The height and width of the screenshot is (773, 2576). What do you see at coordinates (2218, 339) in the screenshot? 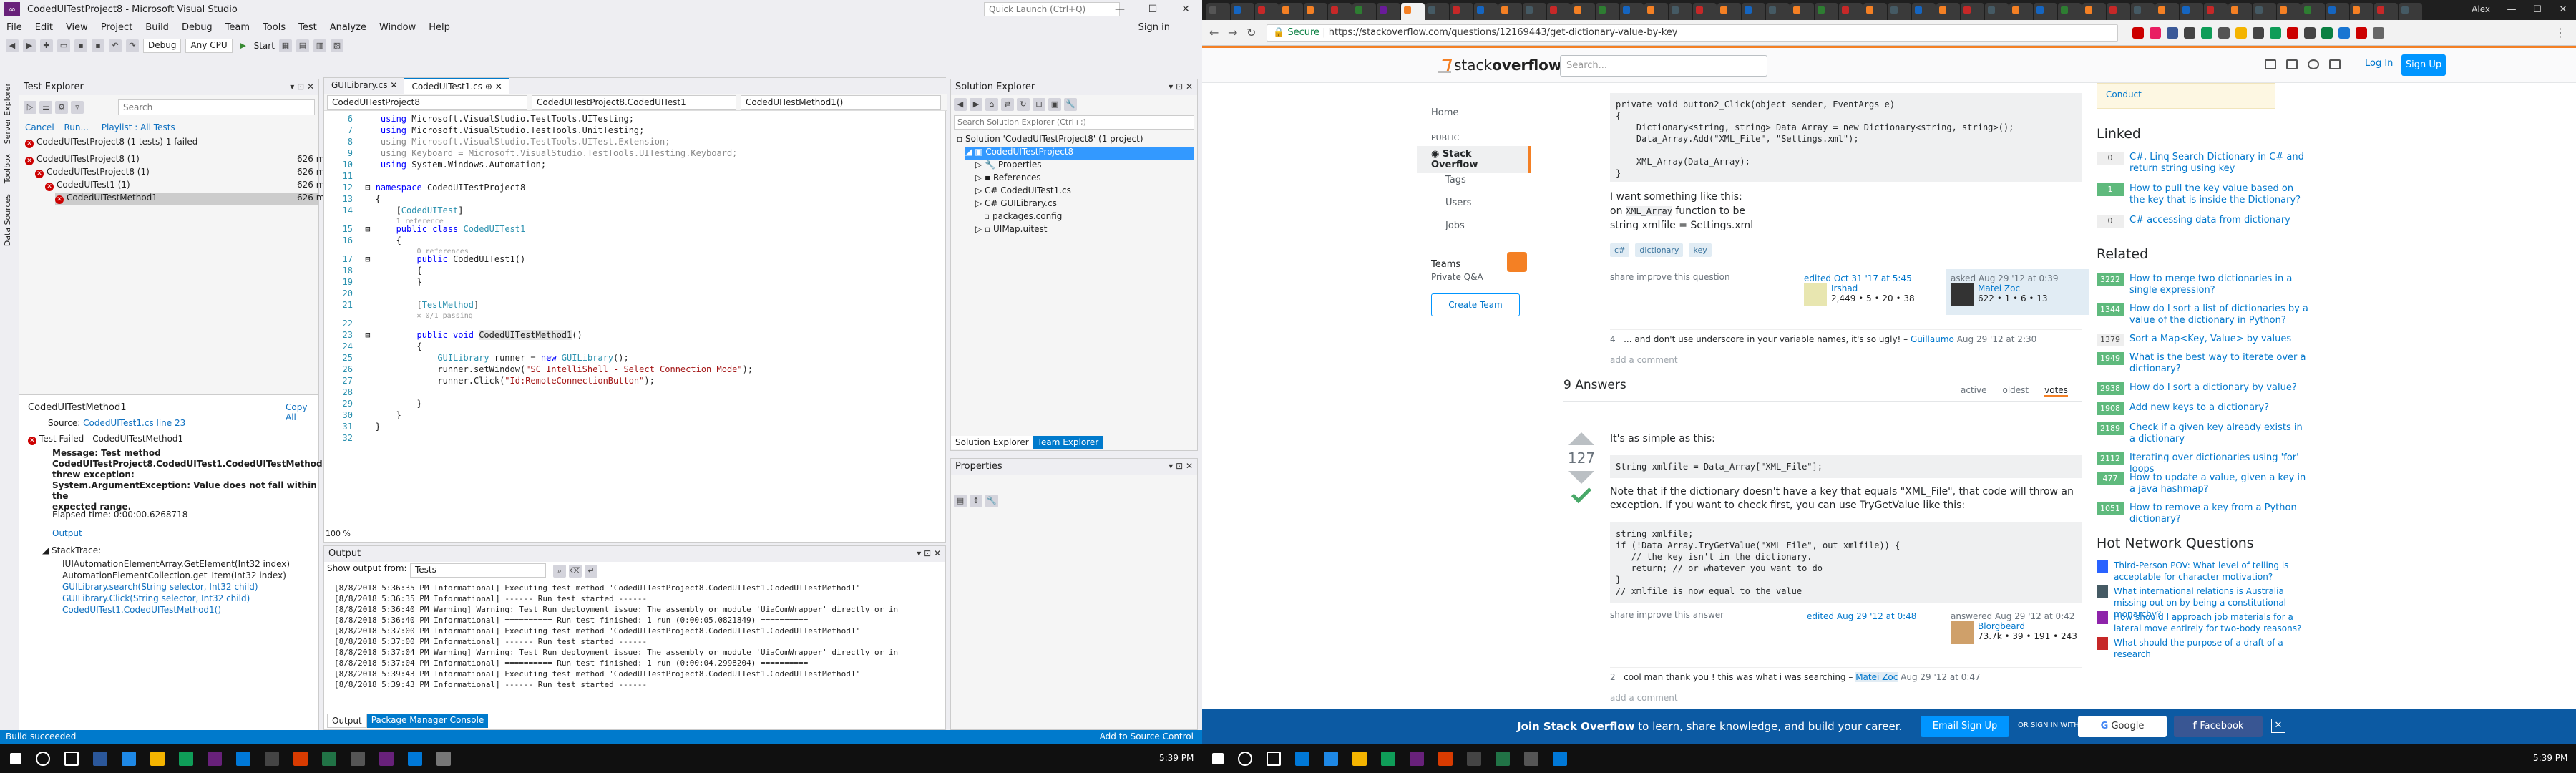
I see `question-link: Sort a Map<Key, Value> by values` at bounding box center [2218, 339].